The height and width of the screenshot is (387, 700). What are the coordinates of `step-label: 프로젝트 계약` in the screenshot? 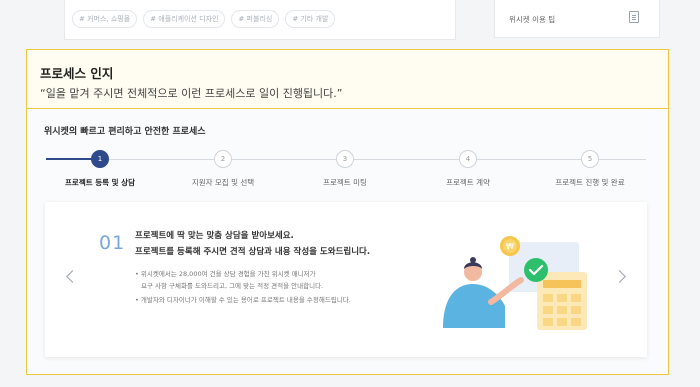 It's located at (468, 182).